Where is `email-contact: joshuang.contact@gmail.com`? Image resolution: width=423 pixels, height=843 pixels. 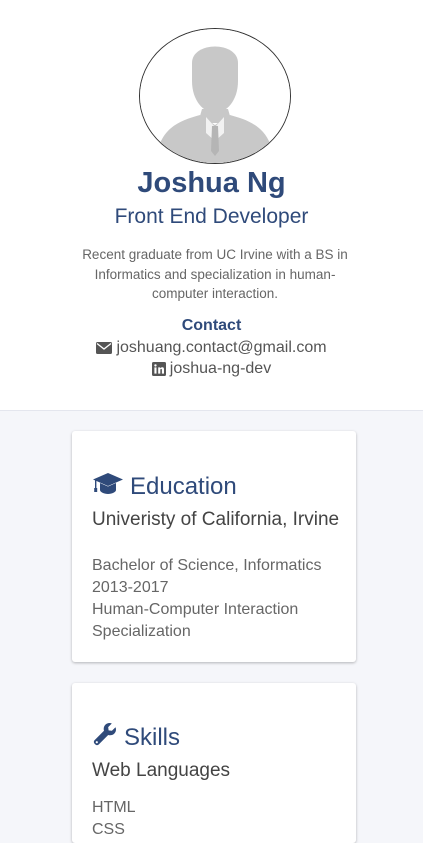 email-contact: joshuang.contact@gmail.com is located at coordinates (211, 347).